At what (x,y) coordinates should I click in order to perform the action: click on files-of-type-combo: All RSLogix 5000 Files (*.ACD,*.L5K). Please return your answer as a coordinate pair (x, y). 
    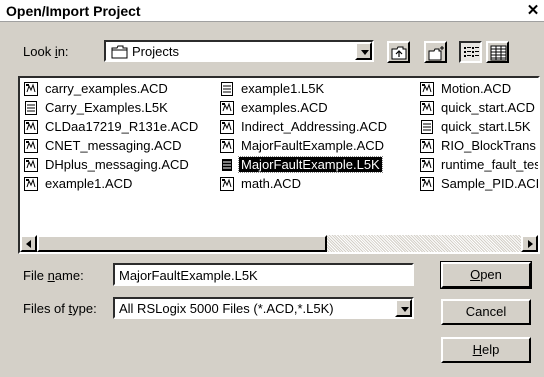
    Looking at the image, I should click on (263, 308).